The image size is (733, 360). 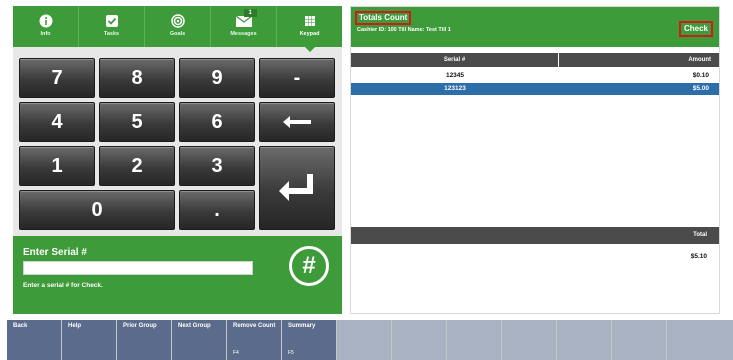 What do you see at coordinates (217, 78) in the screenshot?
I see `key-9: 9` at bounding box center [217, 78].